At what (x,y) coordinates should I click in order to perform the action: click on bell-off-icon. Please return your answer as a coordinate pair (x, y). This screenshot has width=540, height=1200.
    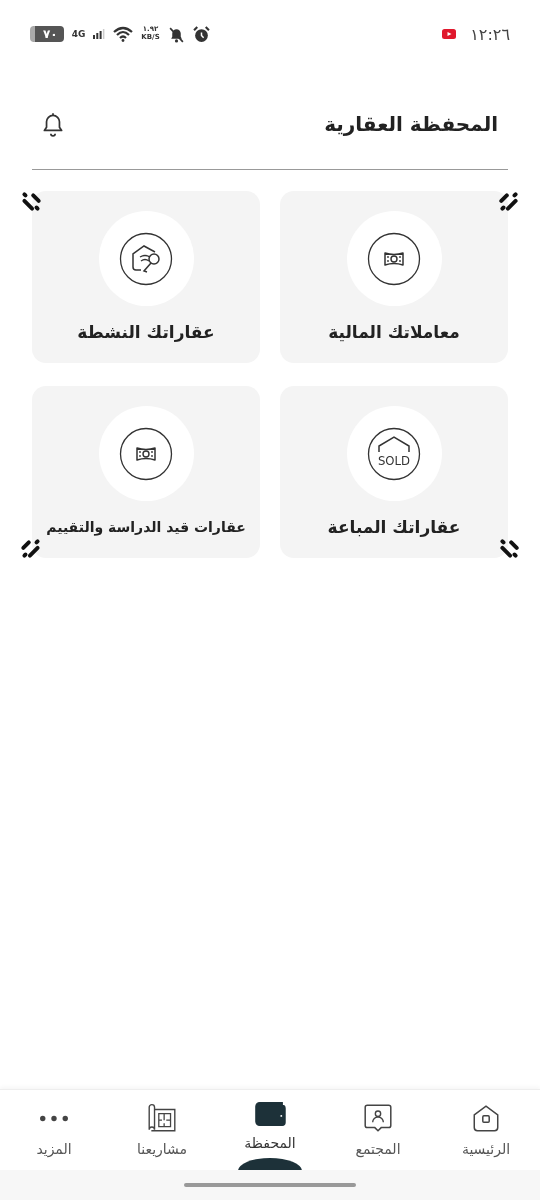
    Looking at the image, I should click on (176, 34).